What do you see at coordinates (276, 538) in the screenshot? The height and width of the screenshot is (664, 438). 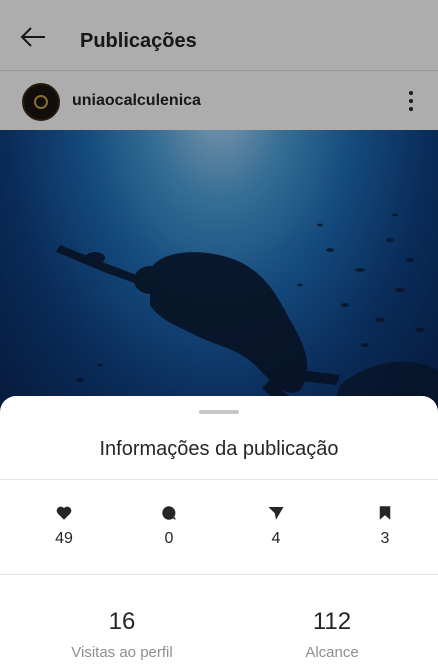 I see `shares-count: 4` at bounding box center [276, 538].